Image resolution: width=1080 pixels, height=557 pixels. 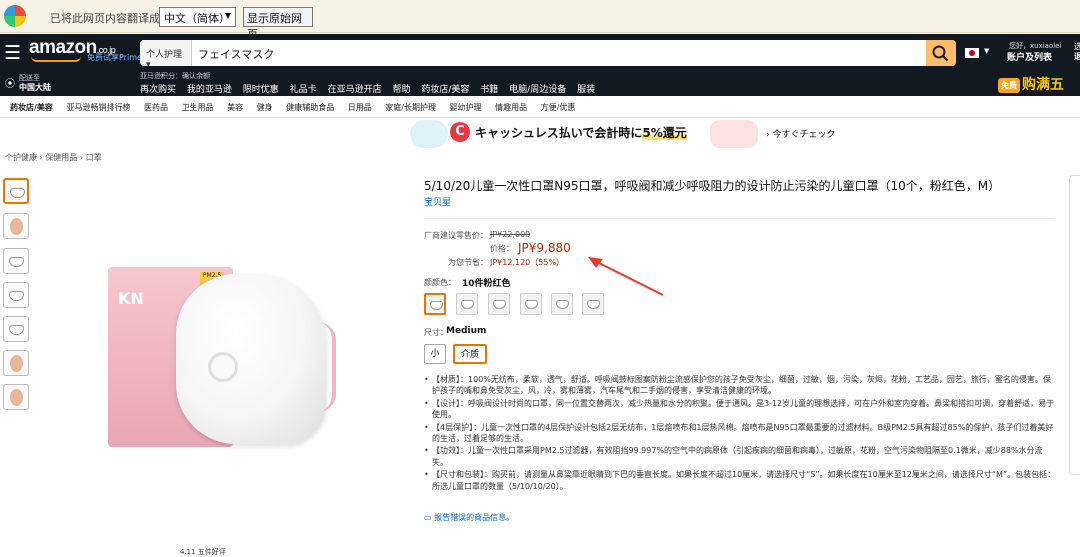 What do you see at coordinates (800, 133) in the screenshot?
I see `banner-check-link: › 今すぐチェック` at bounding box center [800, 133].